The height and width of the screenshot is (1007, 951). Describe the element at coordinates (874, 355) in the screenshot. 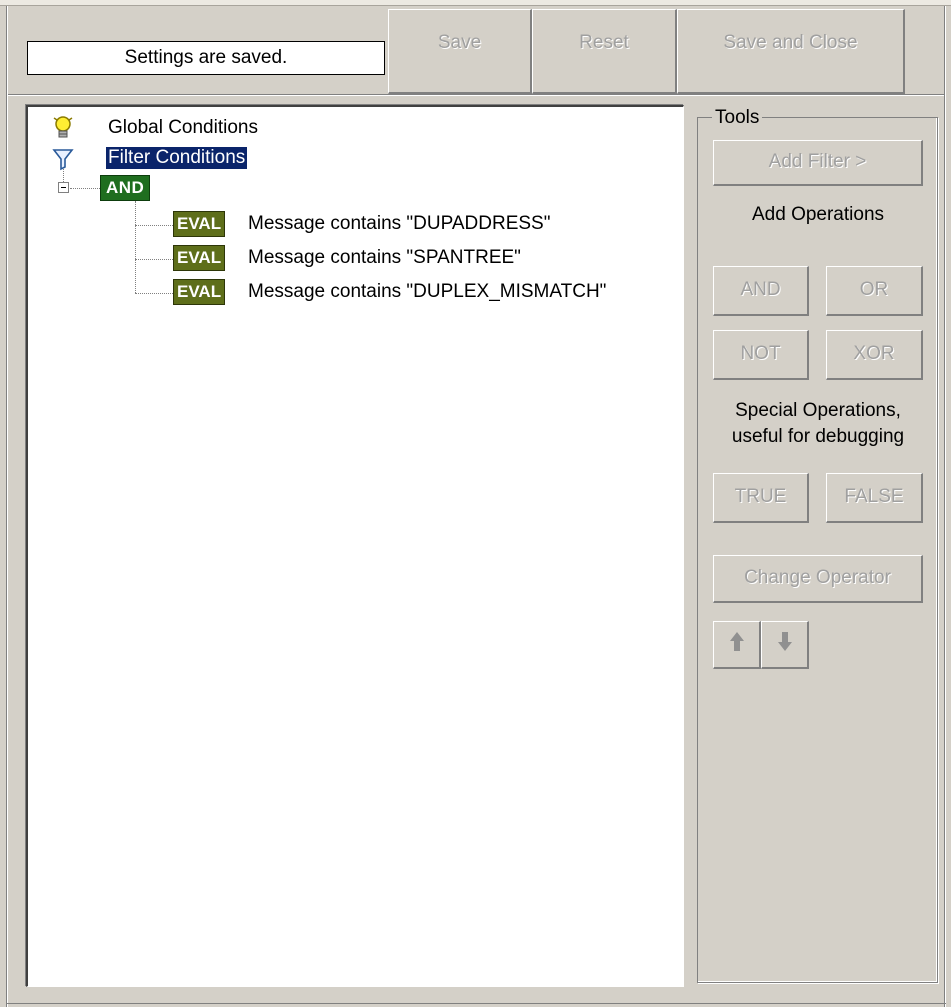

I see `xor-button: XOR` at that location.